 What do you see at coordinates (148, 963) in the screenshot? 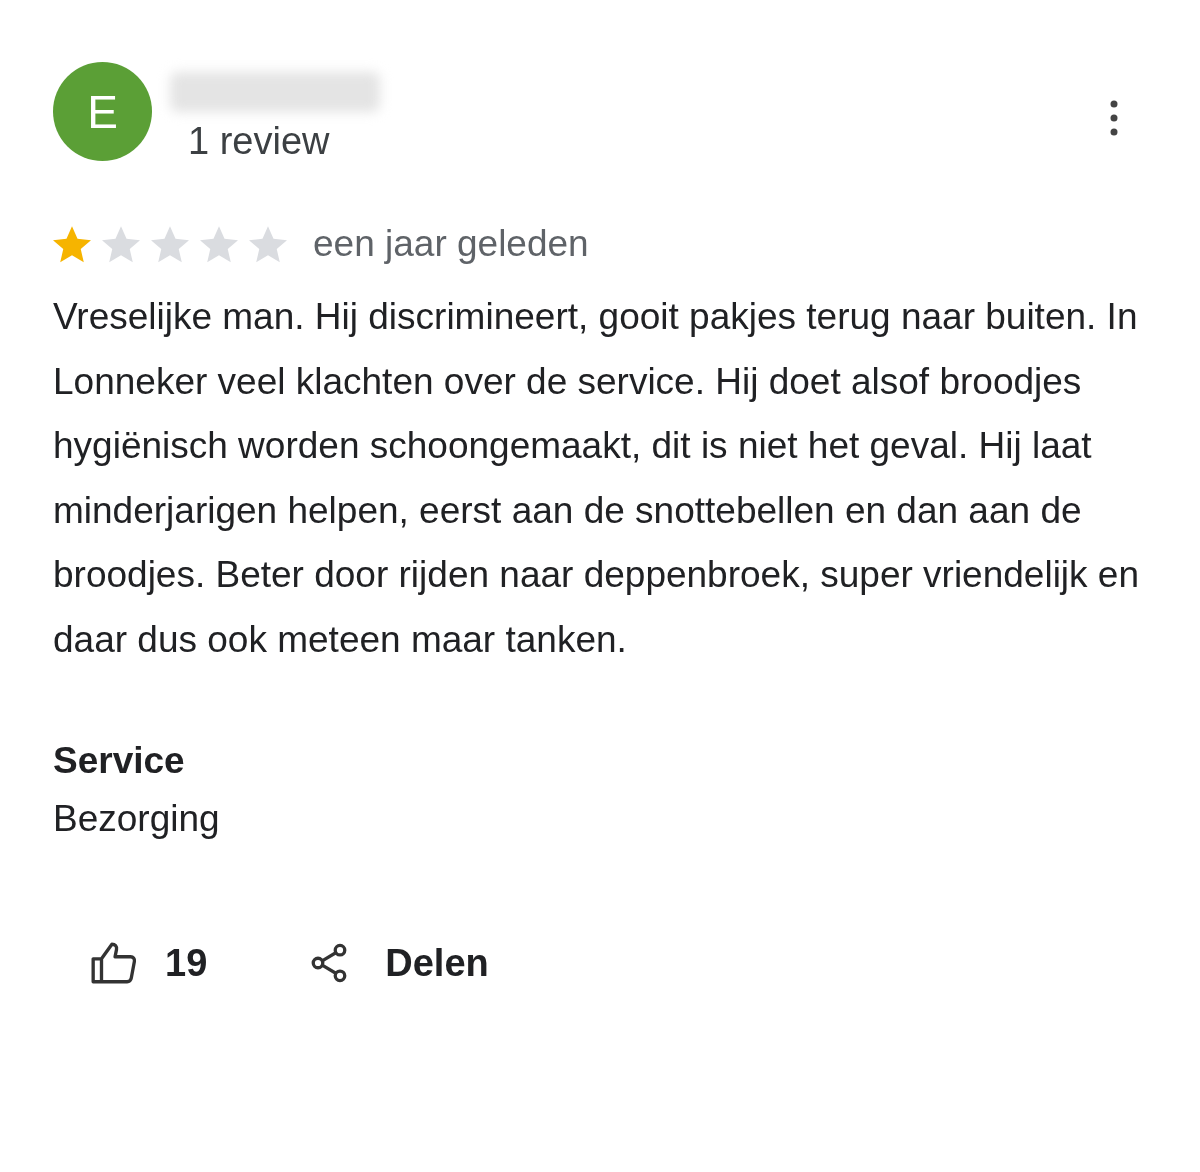
I see `like-button: 19` at bounding box center [148, 963].